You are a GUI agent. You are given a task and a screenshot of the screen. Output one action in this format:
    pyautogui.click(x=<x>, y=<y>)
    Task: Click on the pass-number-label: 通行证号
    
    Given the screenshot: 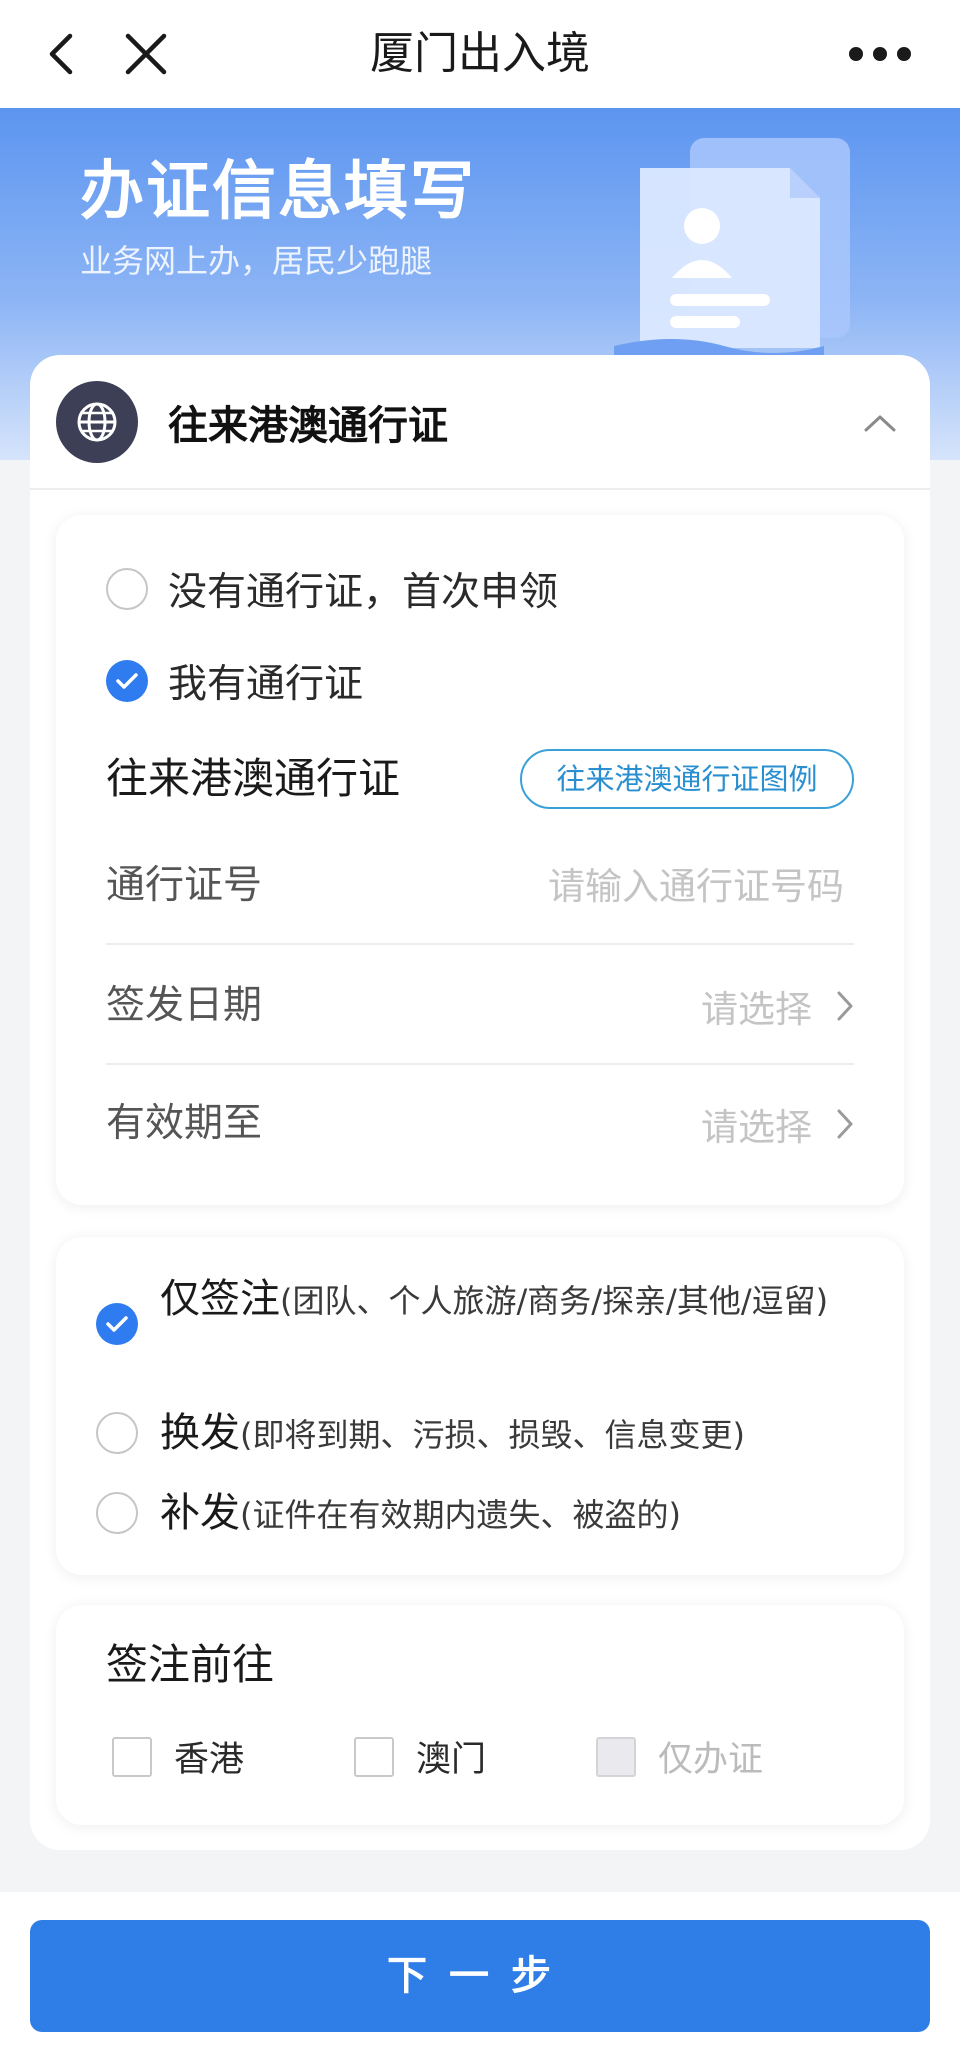 What is the action you would take?
    pyautogui.click(x=184, y=885)
    